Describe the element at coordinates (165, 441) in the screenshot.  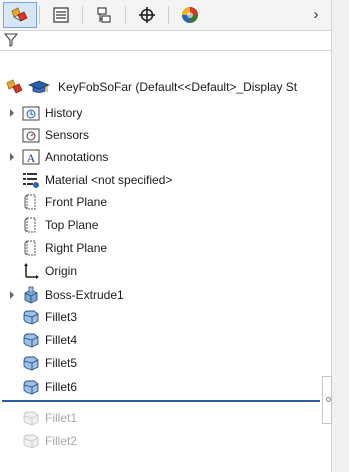
I see `tree-item-fillet2: Fillet2` at that location.